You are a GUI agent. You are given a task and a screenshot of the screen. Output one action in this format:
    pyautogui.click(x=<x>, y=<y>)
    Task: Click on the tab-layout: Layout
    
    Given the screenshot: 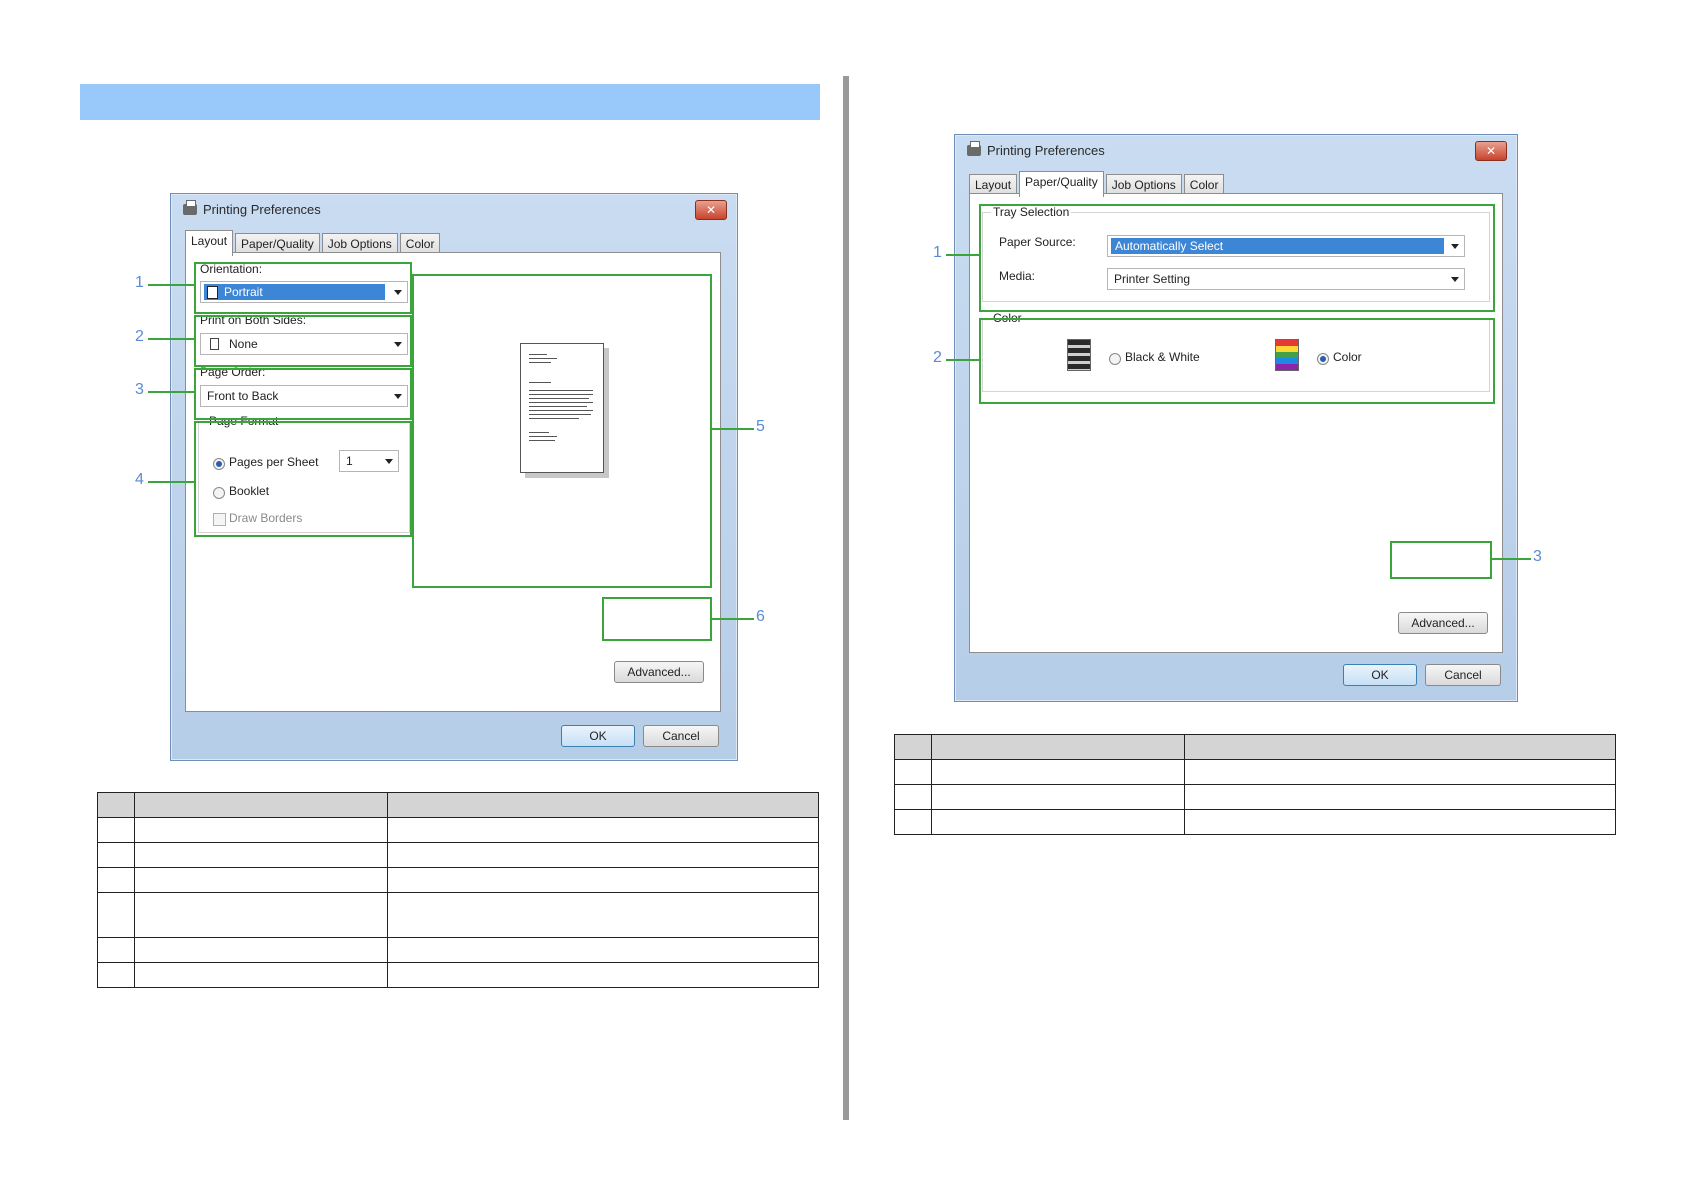 What is the action you would take?
    pyautogui.click(x=209, y=243)
    